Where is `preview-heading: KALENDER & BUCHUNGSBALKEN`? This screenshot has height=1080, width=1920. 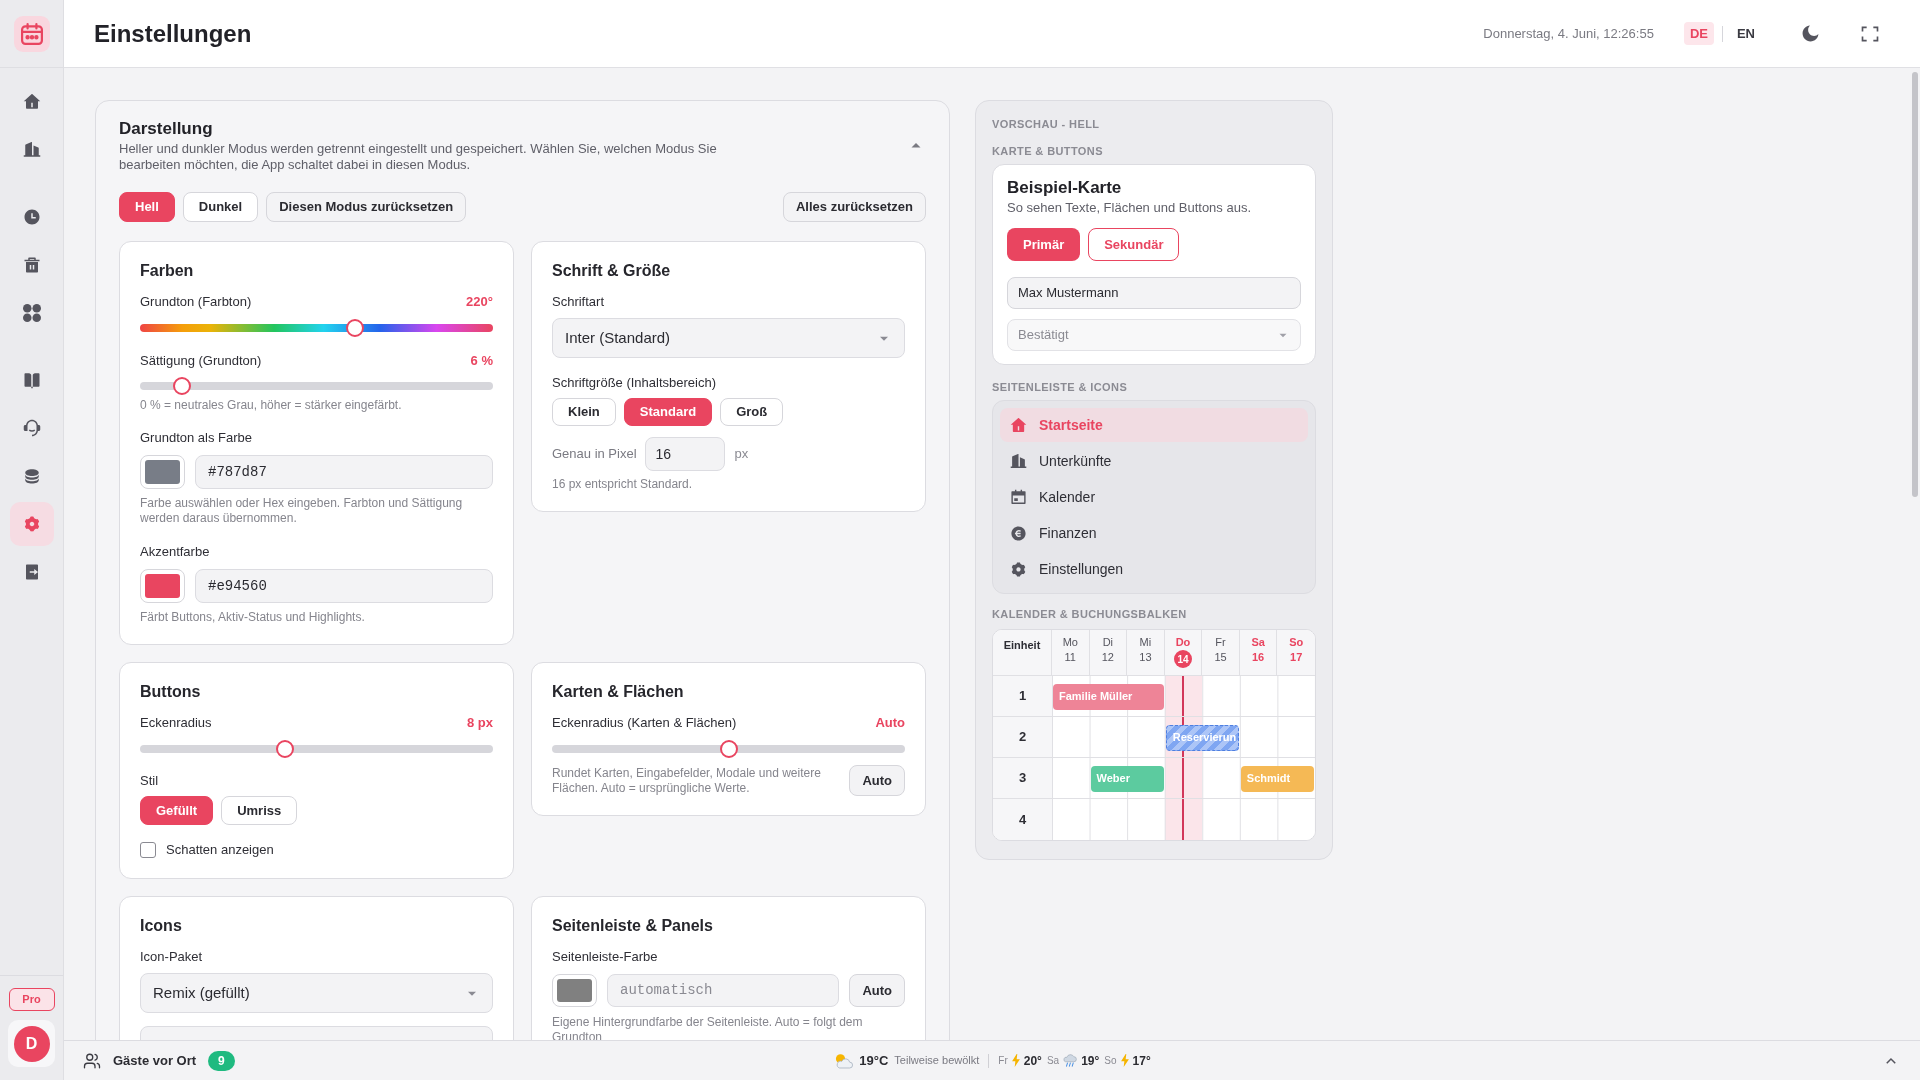
preview-heading: KALENDER & BUCHUNGSBALKEN is located at coordinates (1090, 614).